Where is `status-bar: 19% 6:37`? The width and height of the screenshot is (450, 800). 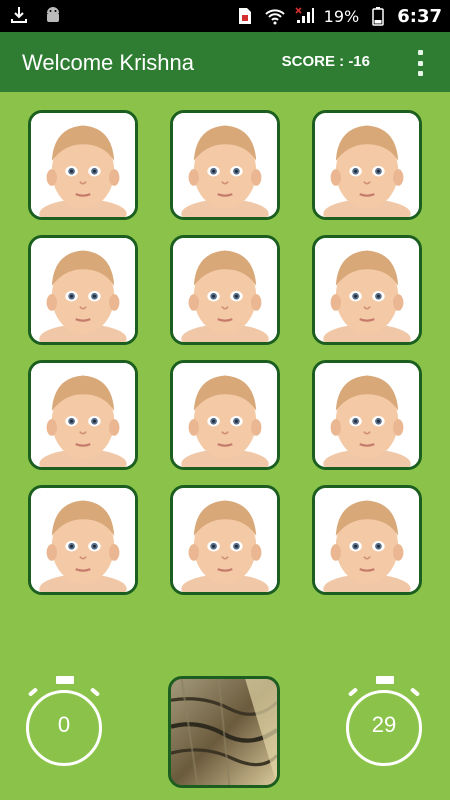
status-bar: 19% 6:37 is located at coordinates (225, 16).